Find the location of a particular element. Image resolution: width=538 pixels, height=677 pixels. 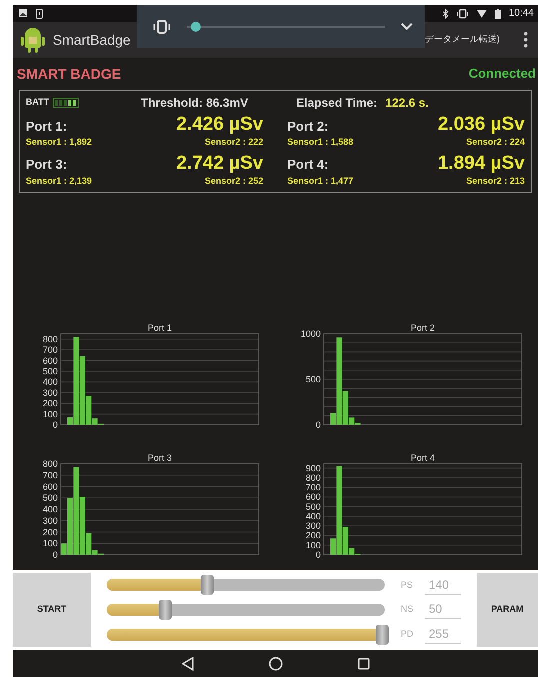

threshold-reading: Threshold: 86.3mV is located at coordinates (194, 103).